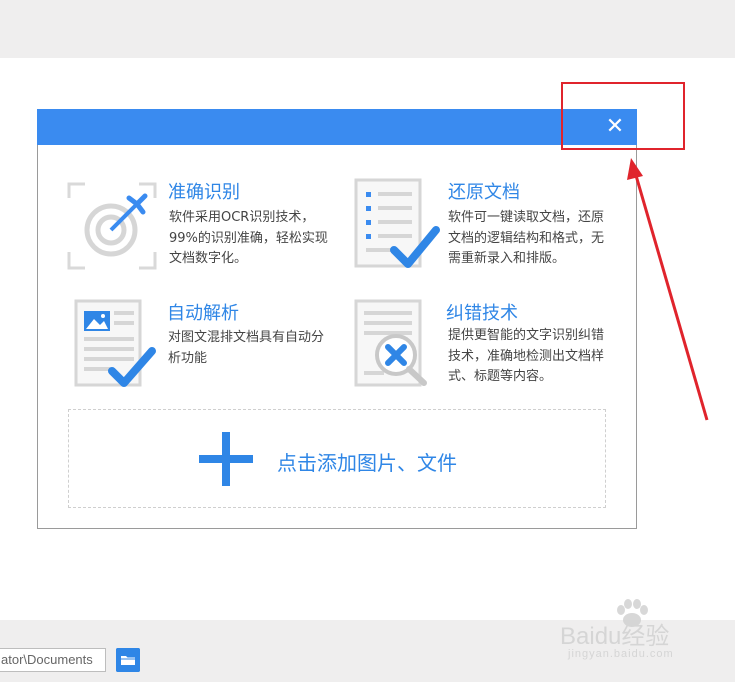 The height and width of the screenshot is (682, 735). I want to click on feature-desc-error-correct: 提供更智能的文字识别纠错技术，准确地检测出文档样式、标题等内容。, so click(526, 356).